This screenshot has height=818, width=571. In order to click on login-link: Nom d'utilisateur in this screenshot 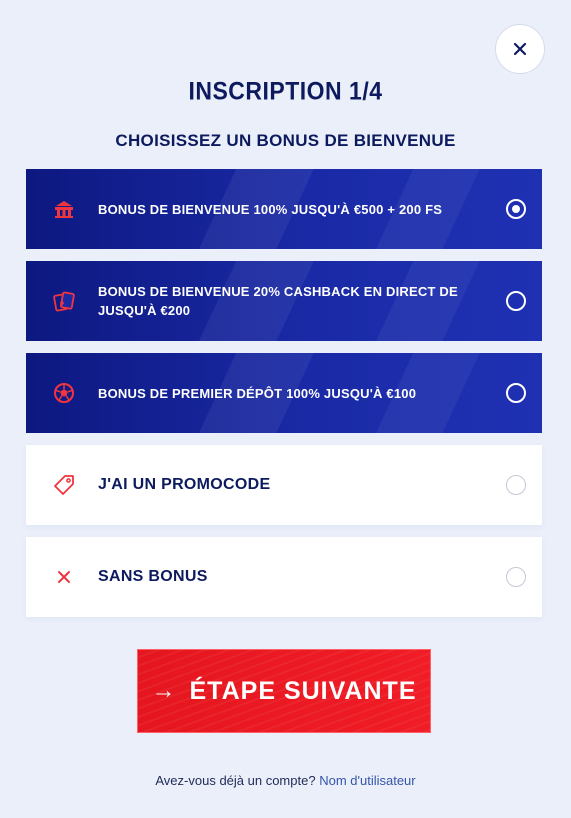, I will do `click(367, 780)`.